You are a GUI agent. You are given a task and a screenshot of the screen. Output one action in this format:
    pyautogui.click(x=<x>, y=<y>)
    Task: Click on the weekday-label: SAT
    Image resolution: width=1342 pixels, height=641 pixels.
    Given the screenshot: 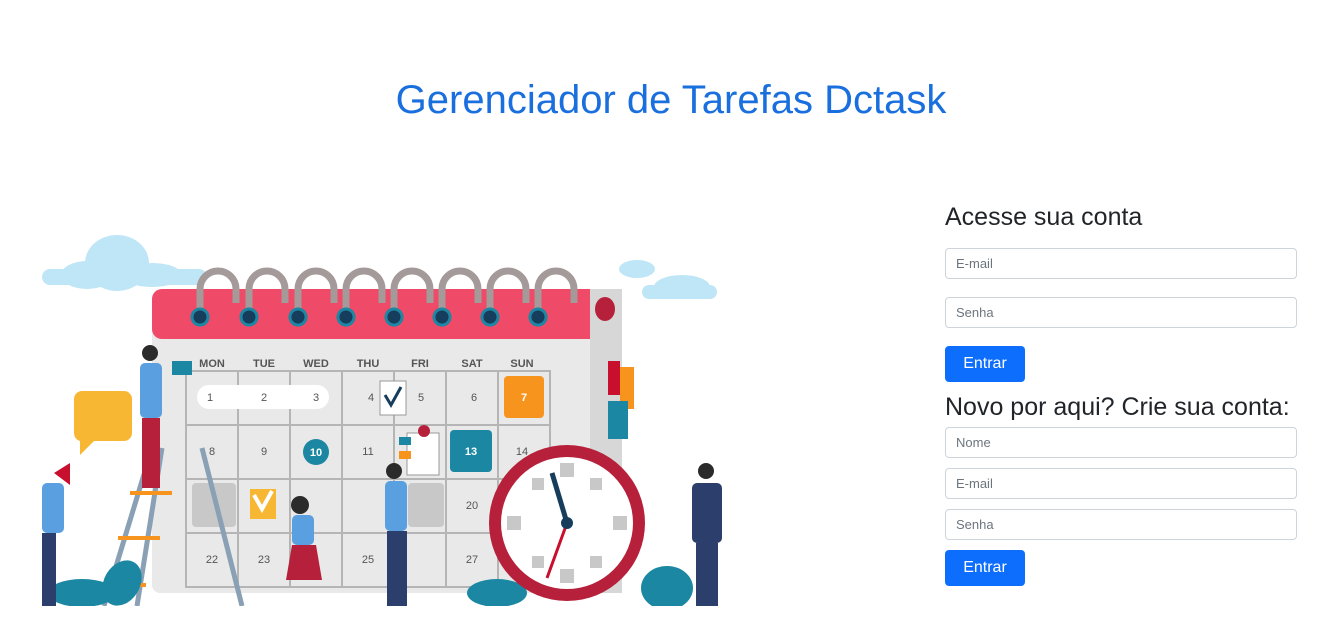 What is the action you would take?
    pyautogui.click(x=471, y=364)
    